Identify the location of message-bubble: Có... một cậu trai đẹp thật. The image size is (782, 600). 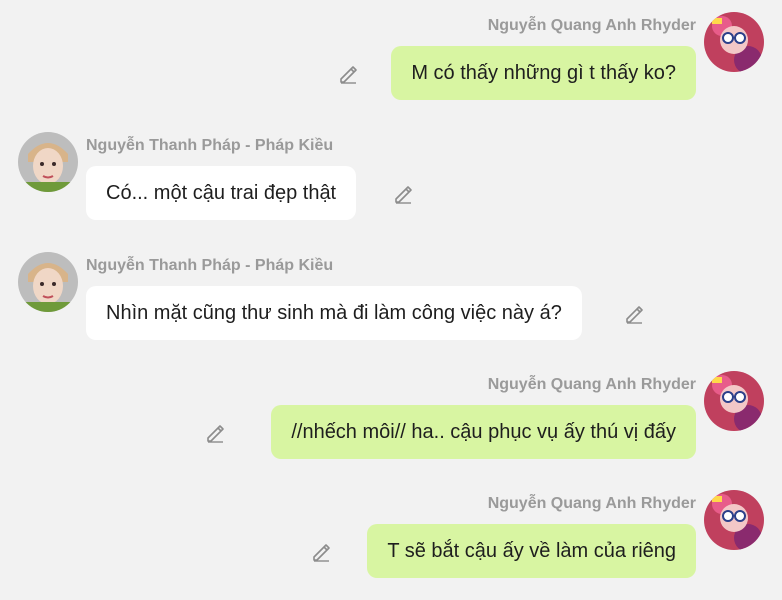
(221, 193).